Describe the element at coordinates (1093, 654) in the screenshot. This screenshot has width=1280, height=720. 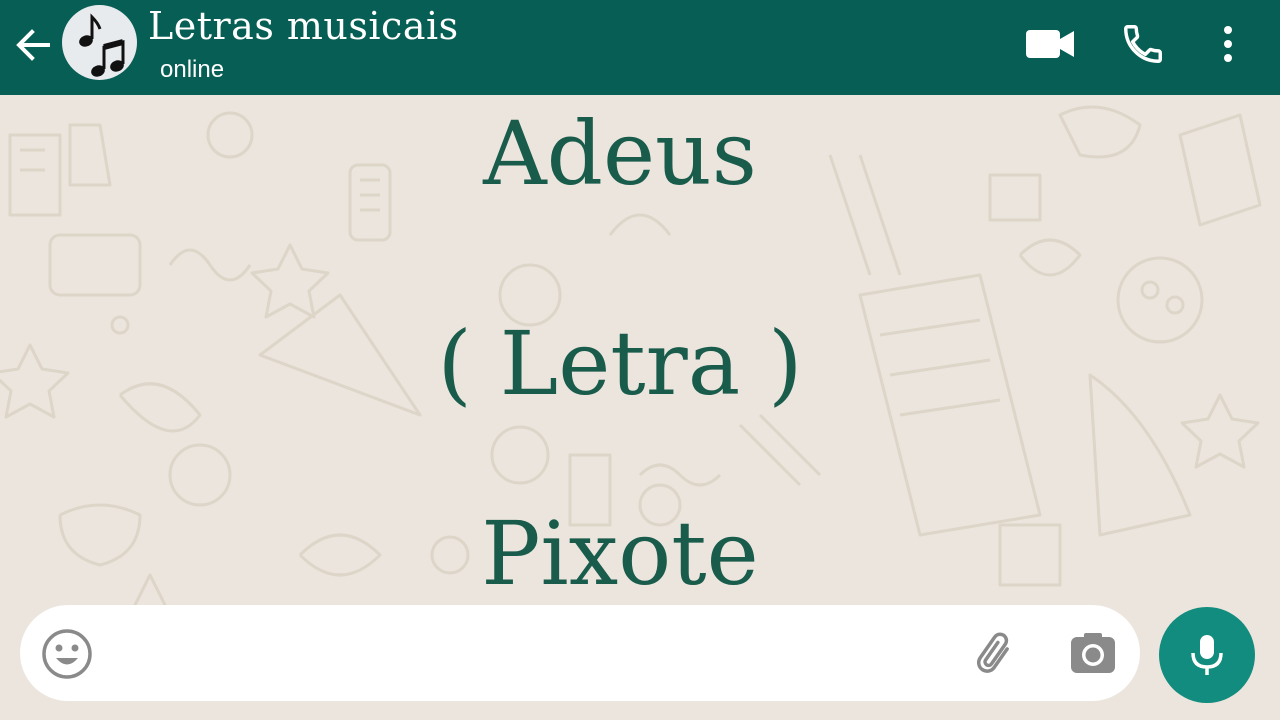
I see `camera-icon` at that location.